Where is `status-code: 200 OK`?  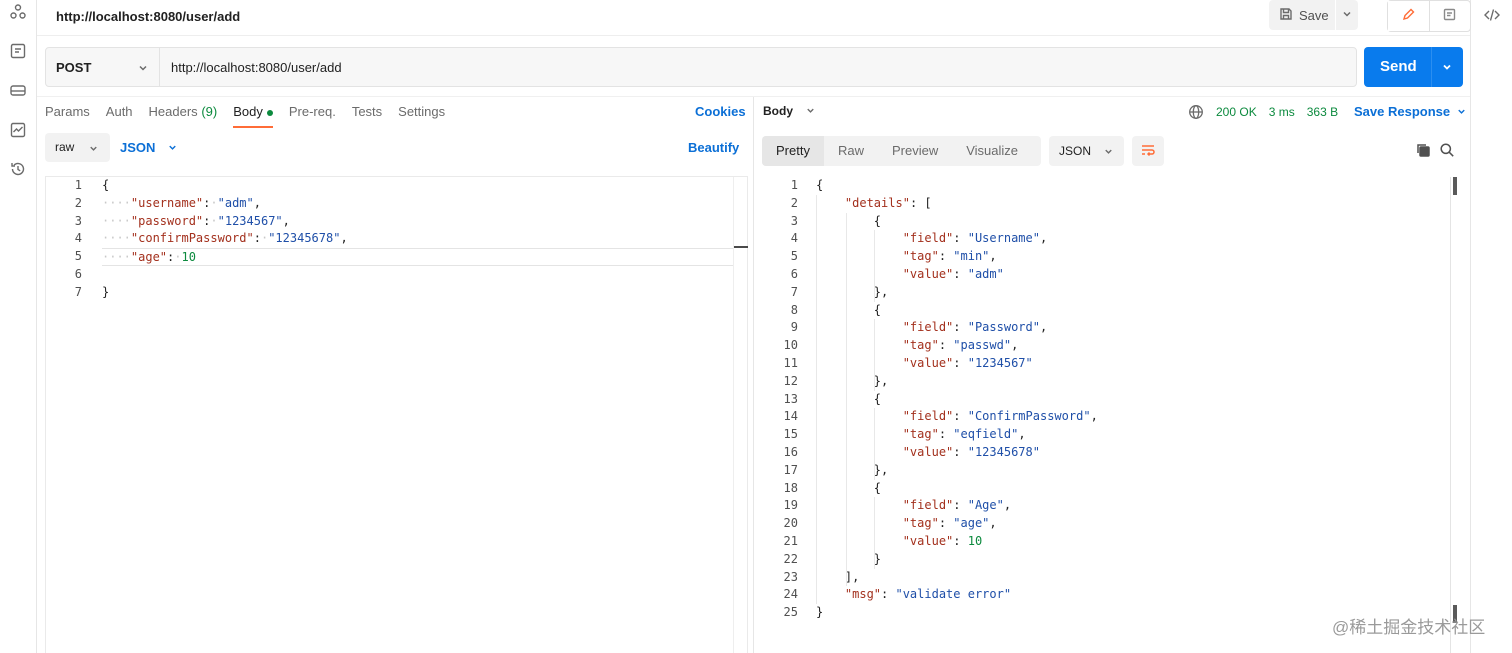
status-code: 200 OK is located at coordinates (1236, 112).